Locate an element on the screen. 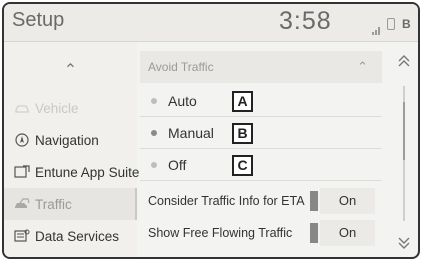 The height and width of the screenshot is (261, 422). battery-icon is located at coordinates (391, 24).